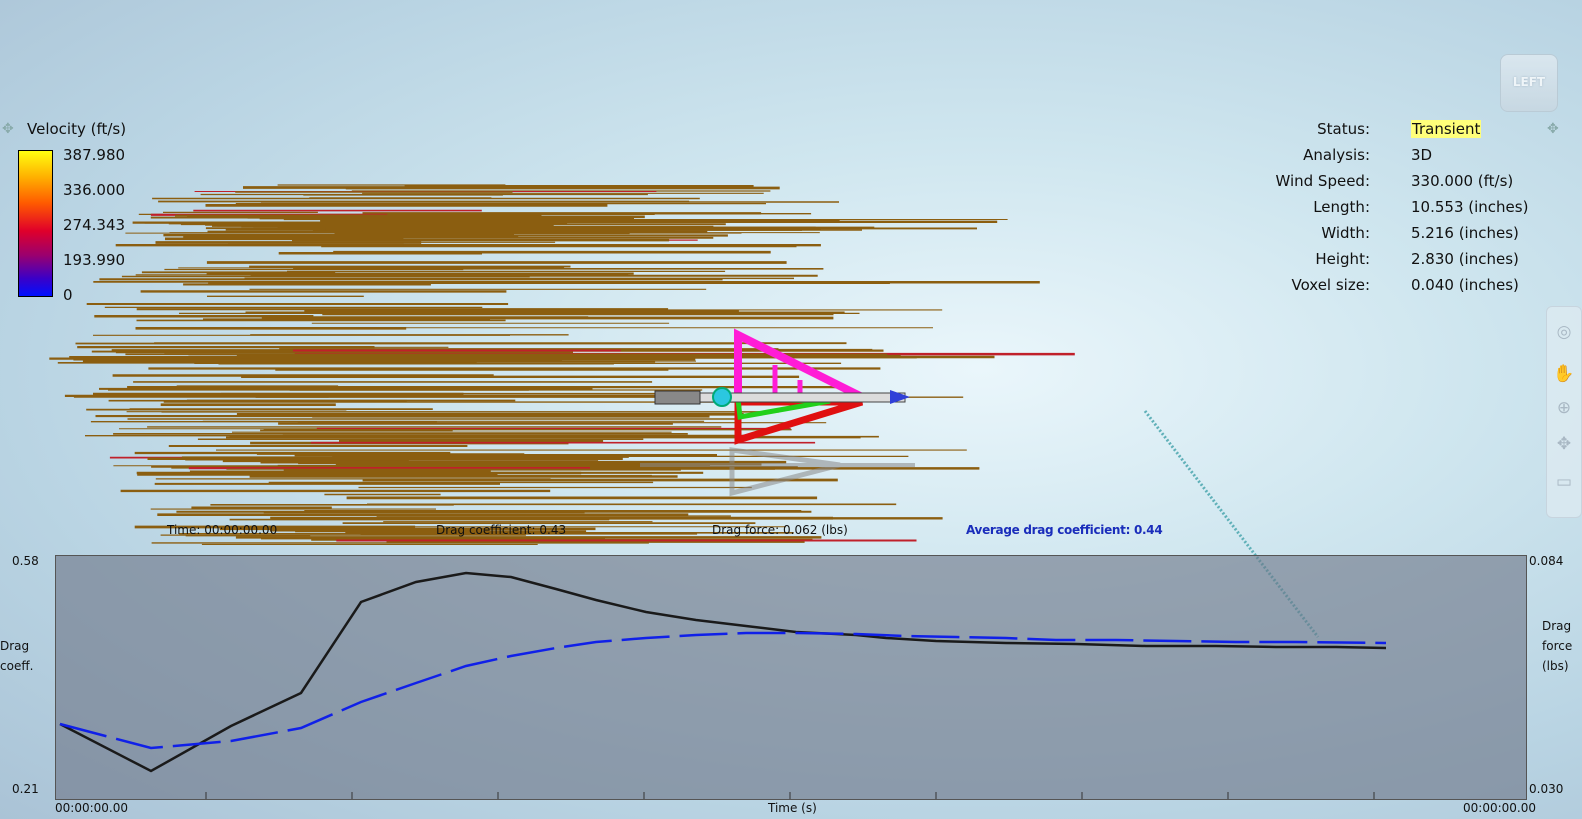 This screenshot has height=819, width=1582. I want to click on info-label: Width:, so click(1345, 233).